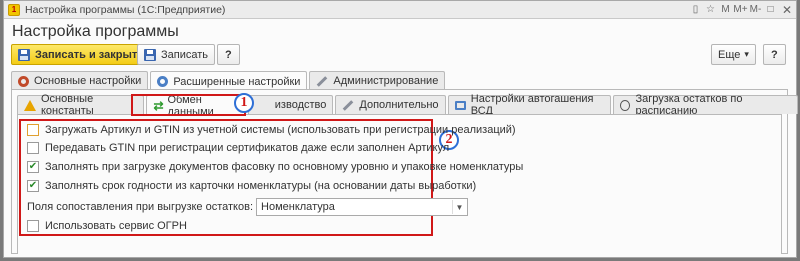 This screenshot has height=261, width=800. I want to click on subtab-production: изводство, so click(290, 104).